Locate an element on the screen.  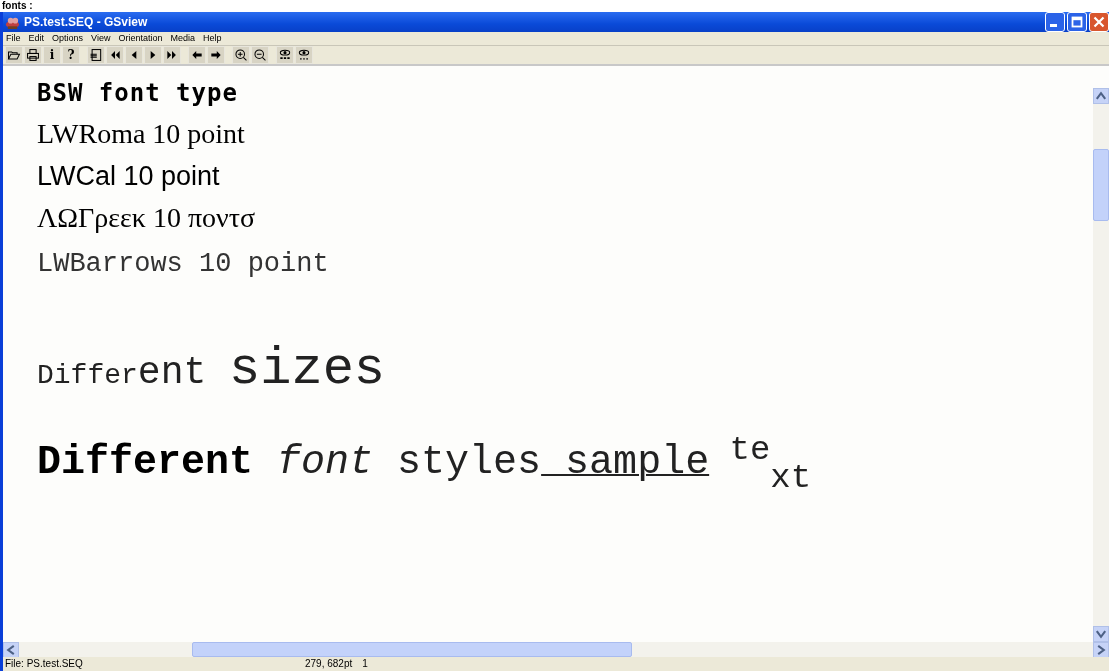
close-button is located at coordinates (1099, 22).